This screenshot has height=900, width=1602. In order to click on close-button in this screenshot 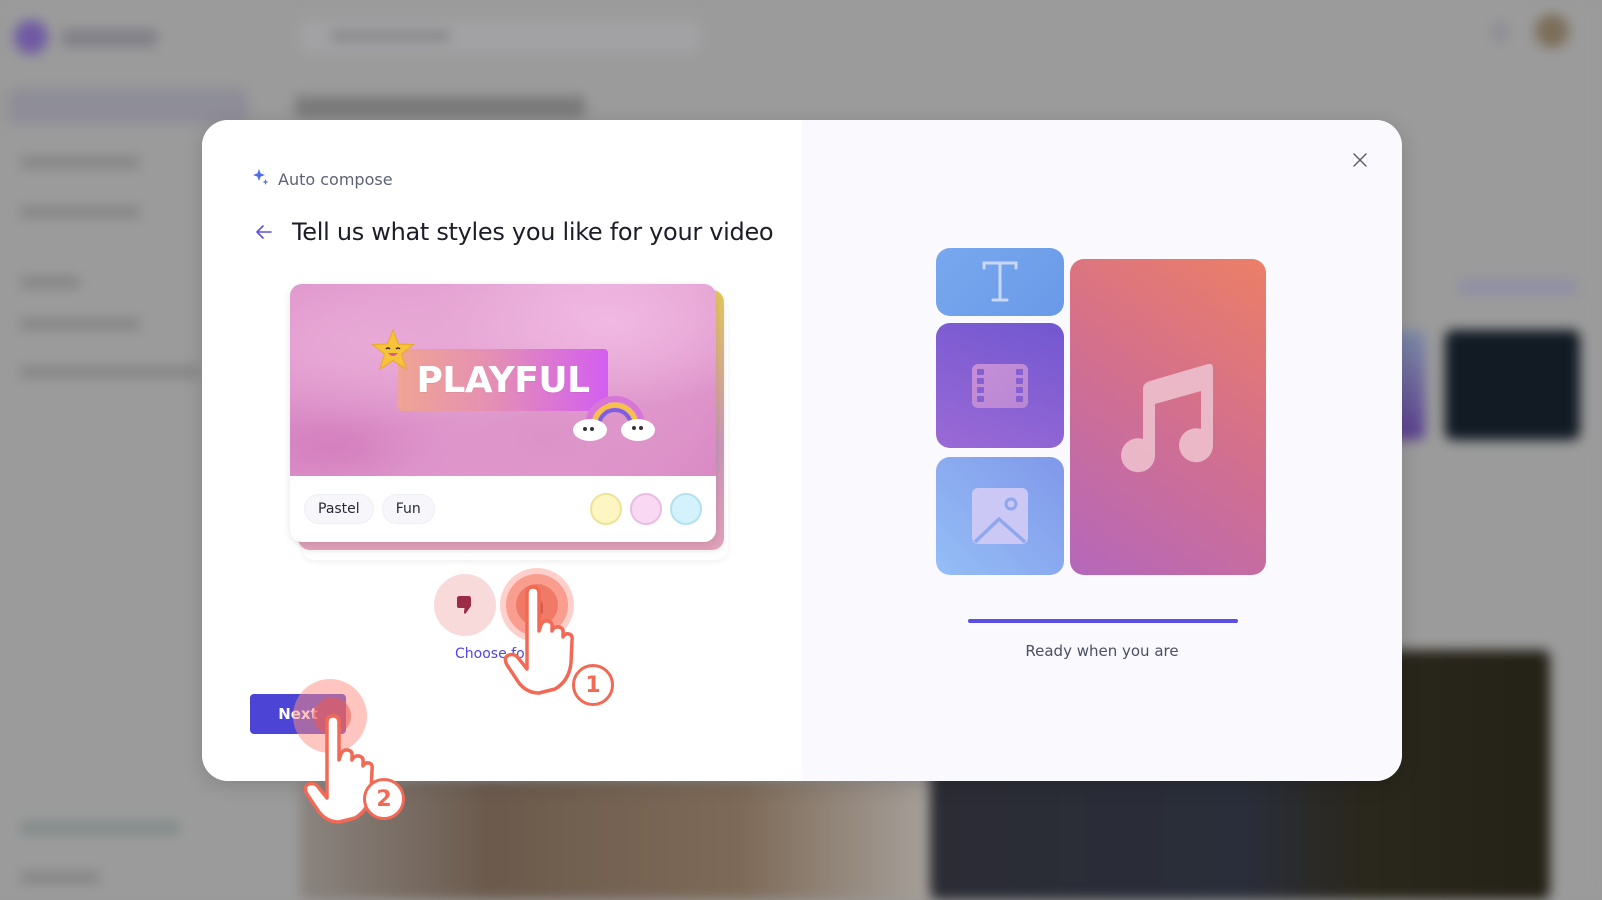, I will do `click(1360, 160)`.